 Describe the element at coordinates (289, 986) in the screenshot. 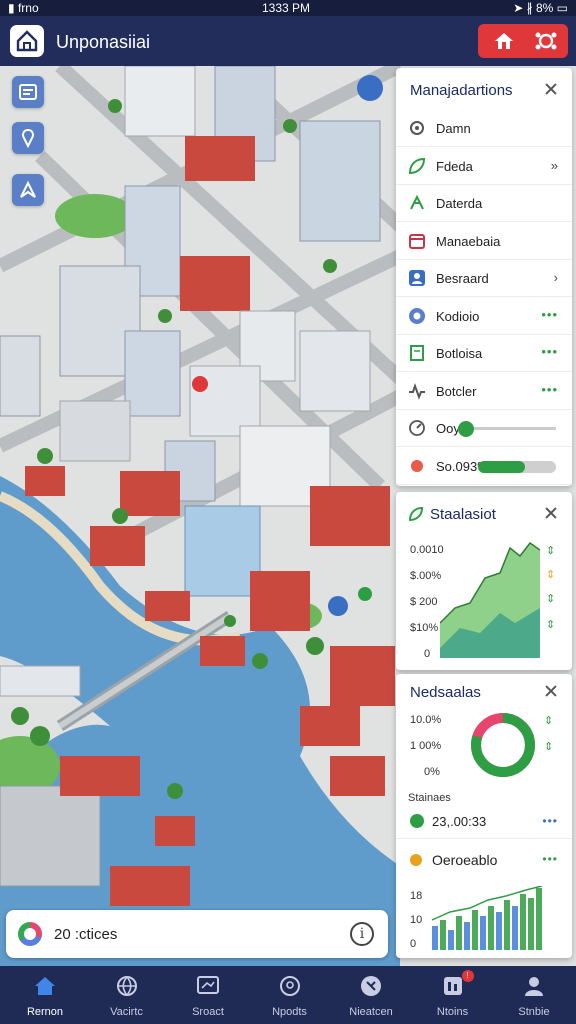

I see `search-icon` at that location.